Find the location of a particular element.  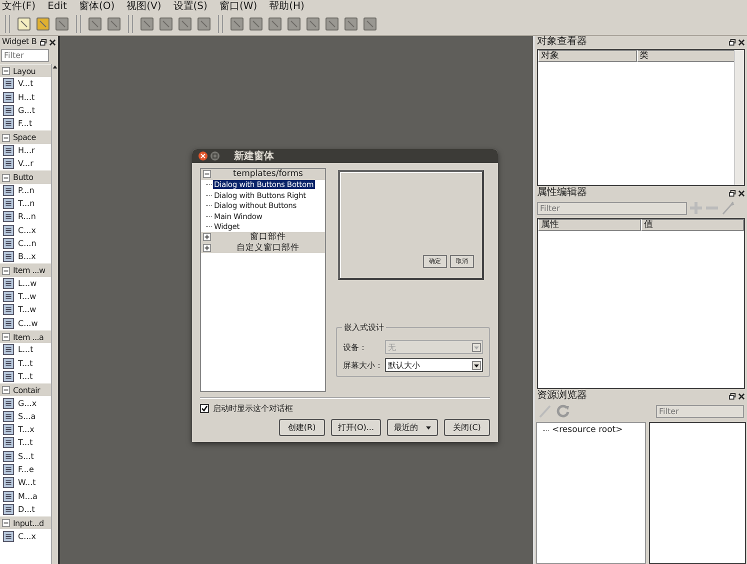

widget-label: W...t is located at coordinates (27, 483).